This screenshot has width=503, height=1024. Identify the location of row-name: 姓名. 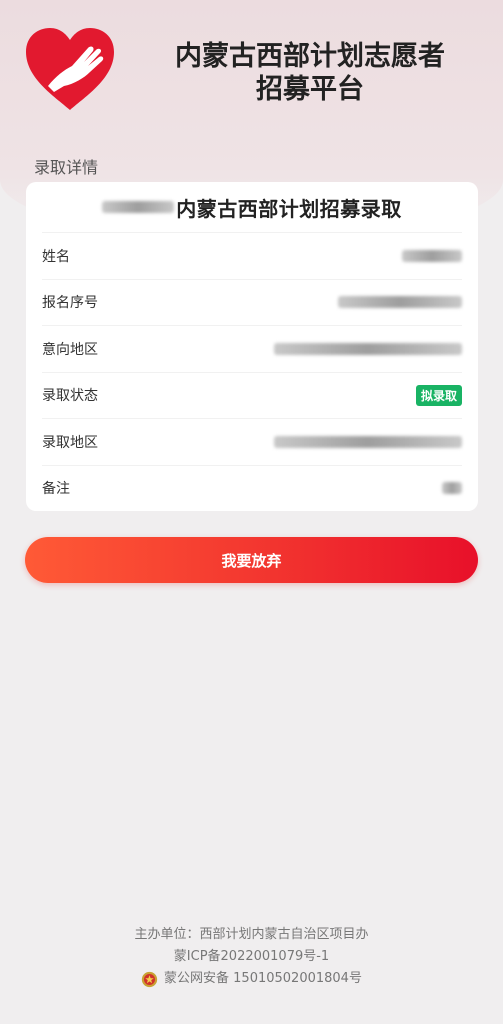
(252, 255).